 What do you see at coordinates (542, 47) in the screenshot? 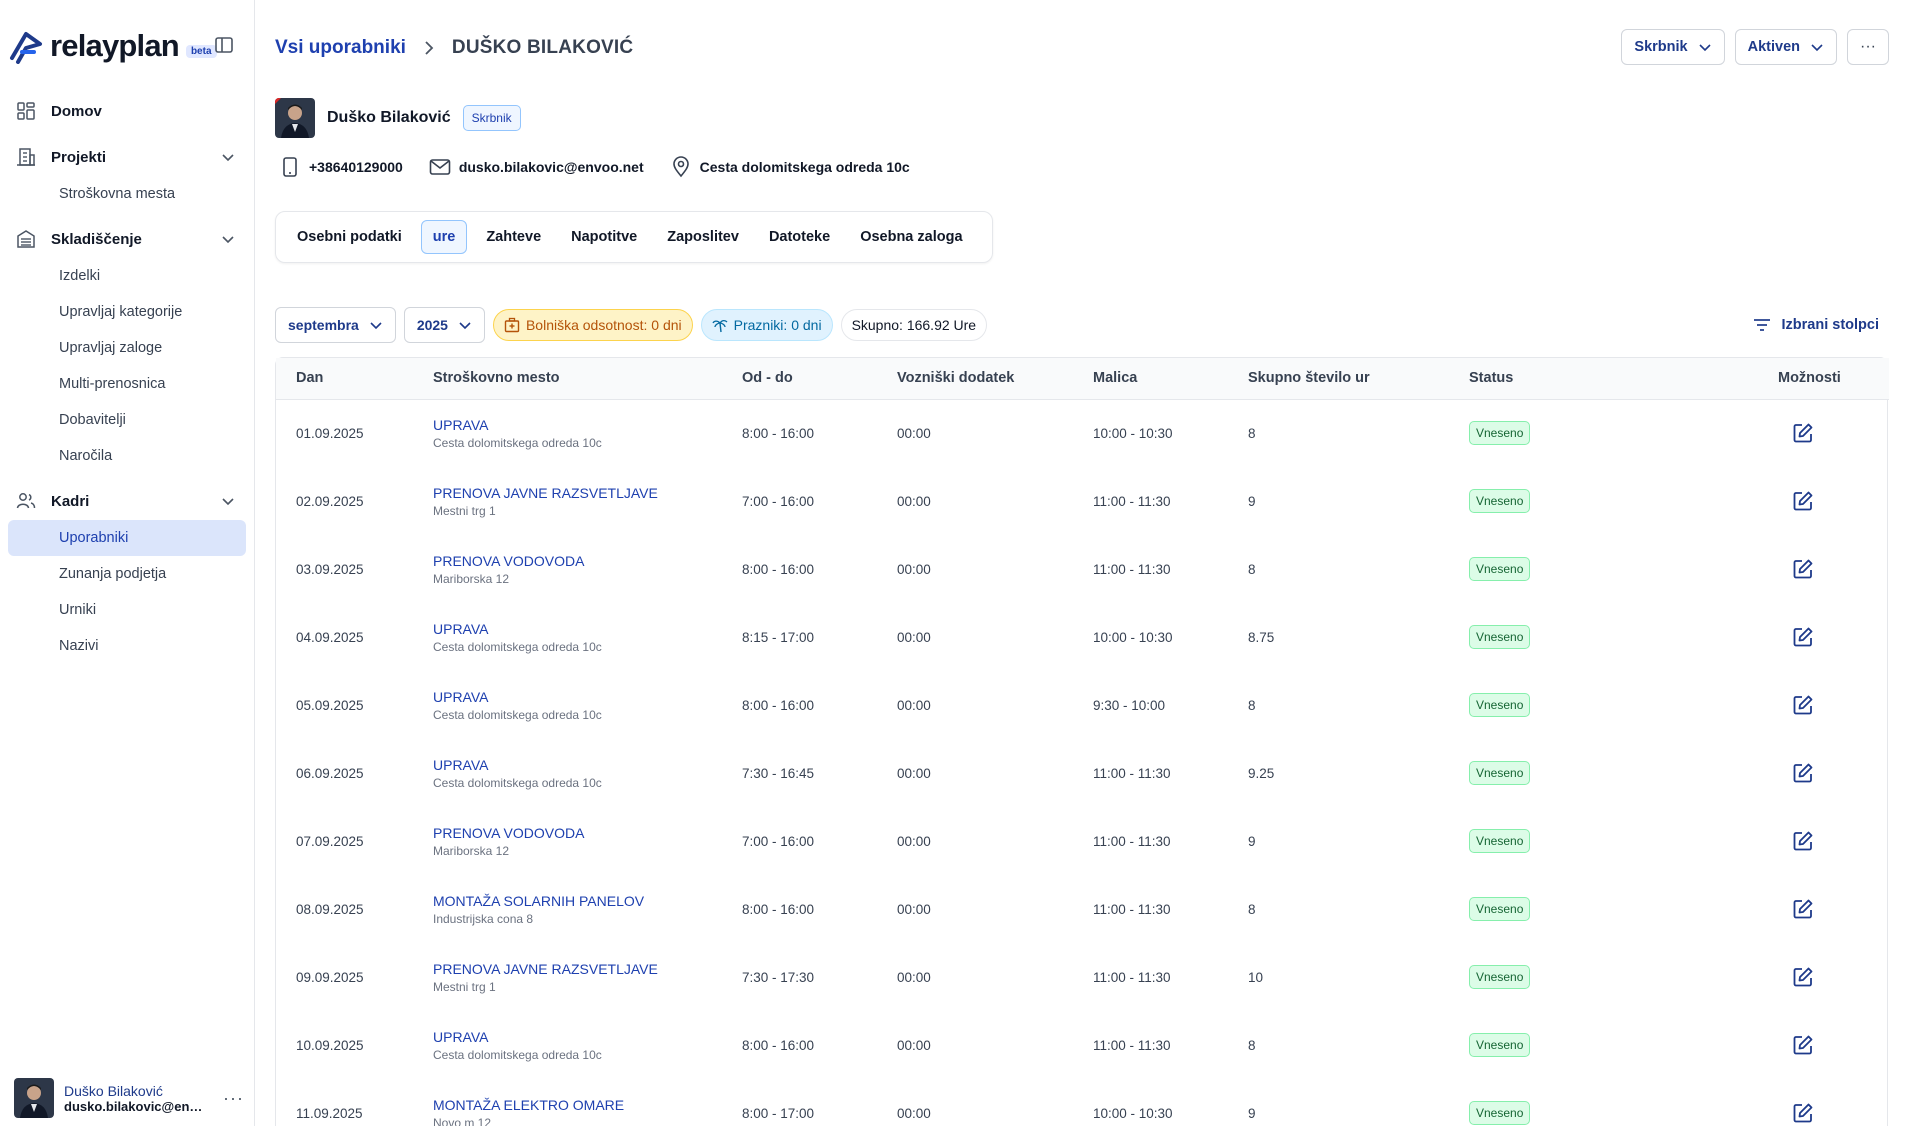
I see `page-title: DUŠKO BILAKOVIĆ` at bounding box center [542, 47].